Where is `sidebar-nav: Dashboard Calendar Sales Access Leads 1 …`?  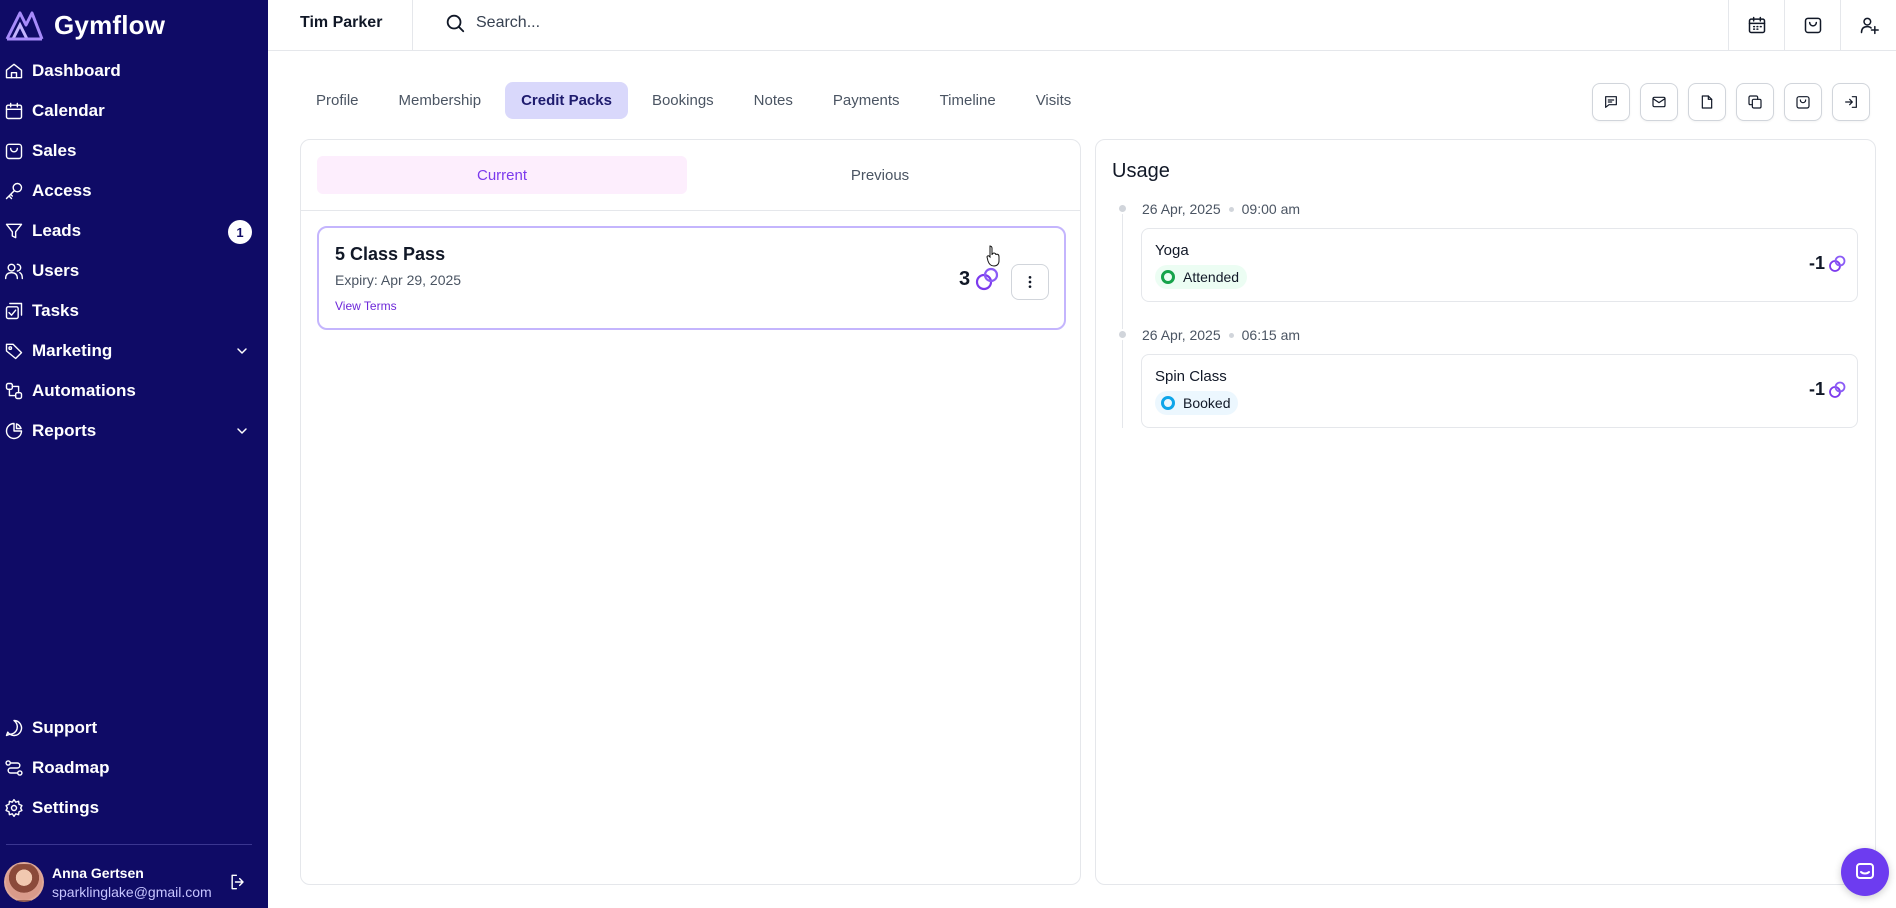 sidebar-nav: Dashboard Calendar Sales Access Leads 1 … is located at coordinates (134, 251).